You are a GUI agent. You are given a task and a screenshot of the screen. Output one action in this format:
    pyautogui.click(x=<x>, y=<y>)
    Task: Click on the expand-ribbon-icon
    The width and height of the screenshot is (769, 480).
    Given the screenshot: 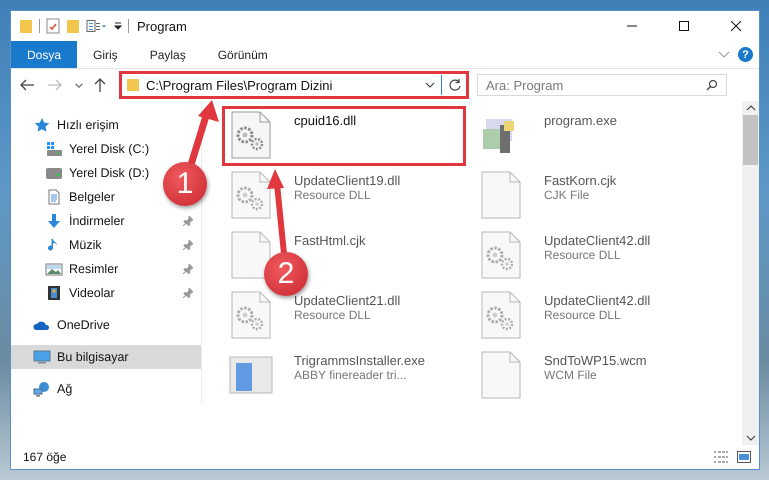 What is the action you would take?
    pyautogui.click(x=724, y=54)
    